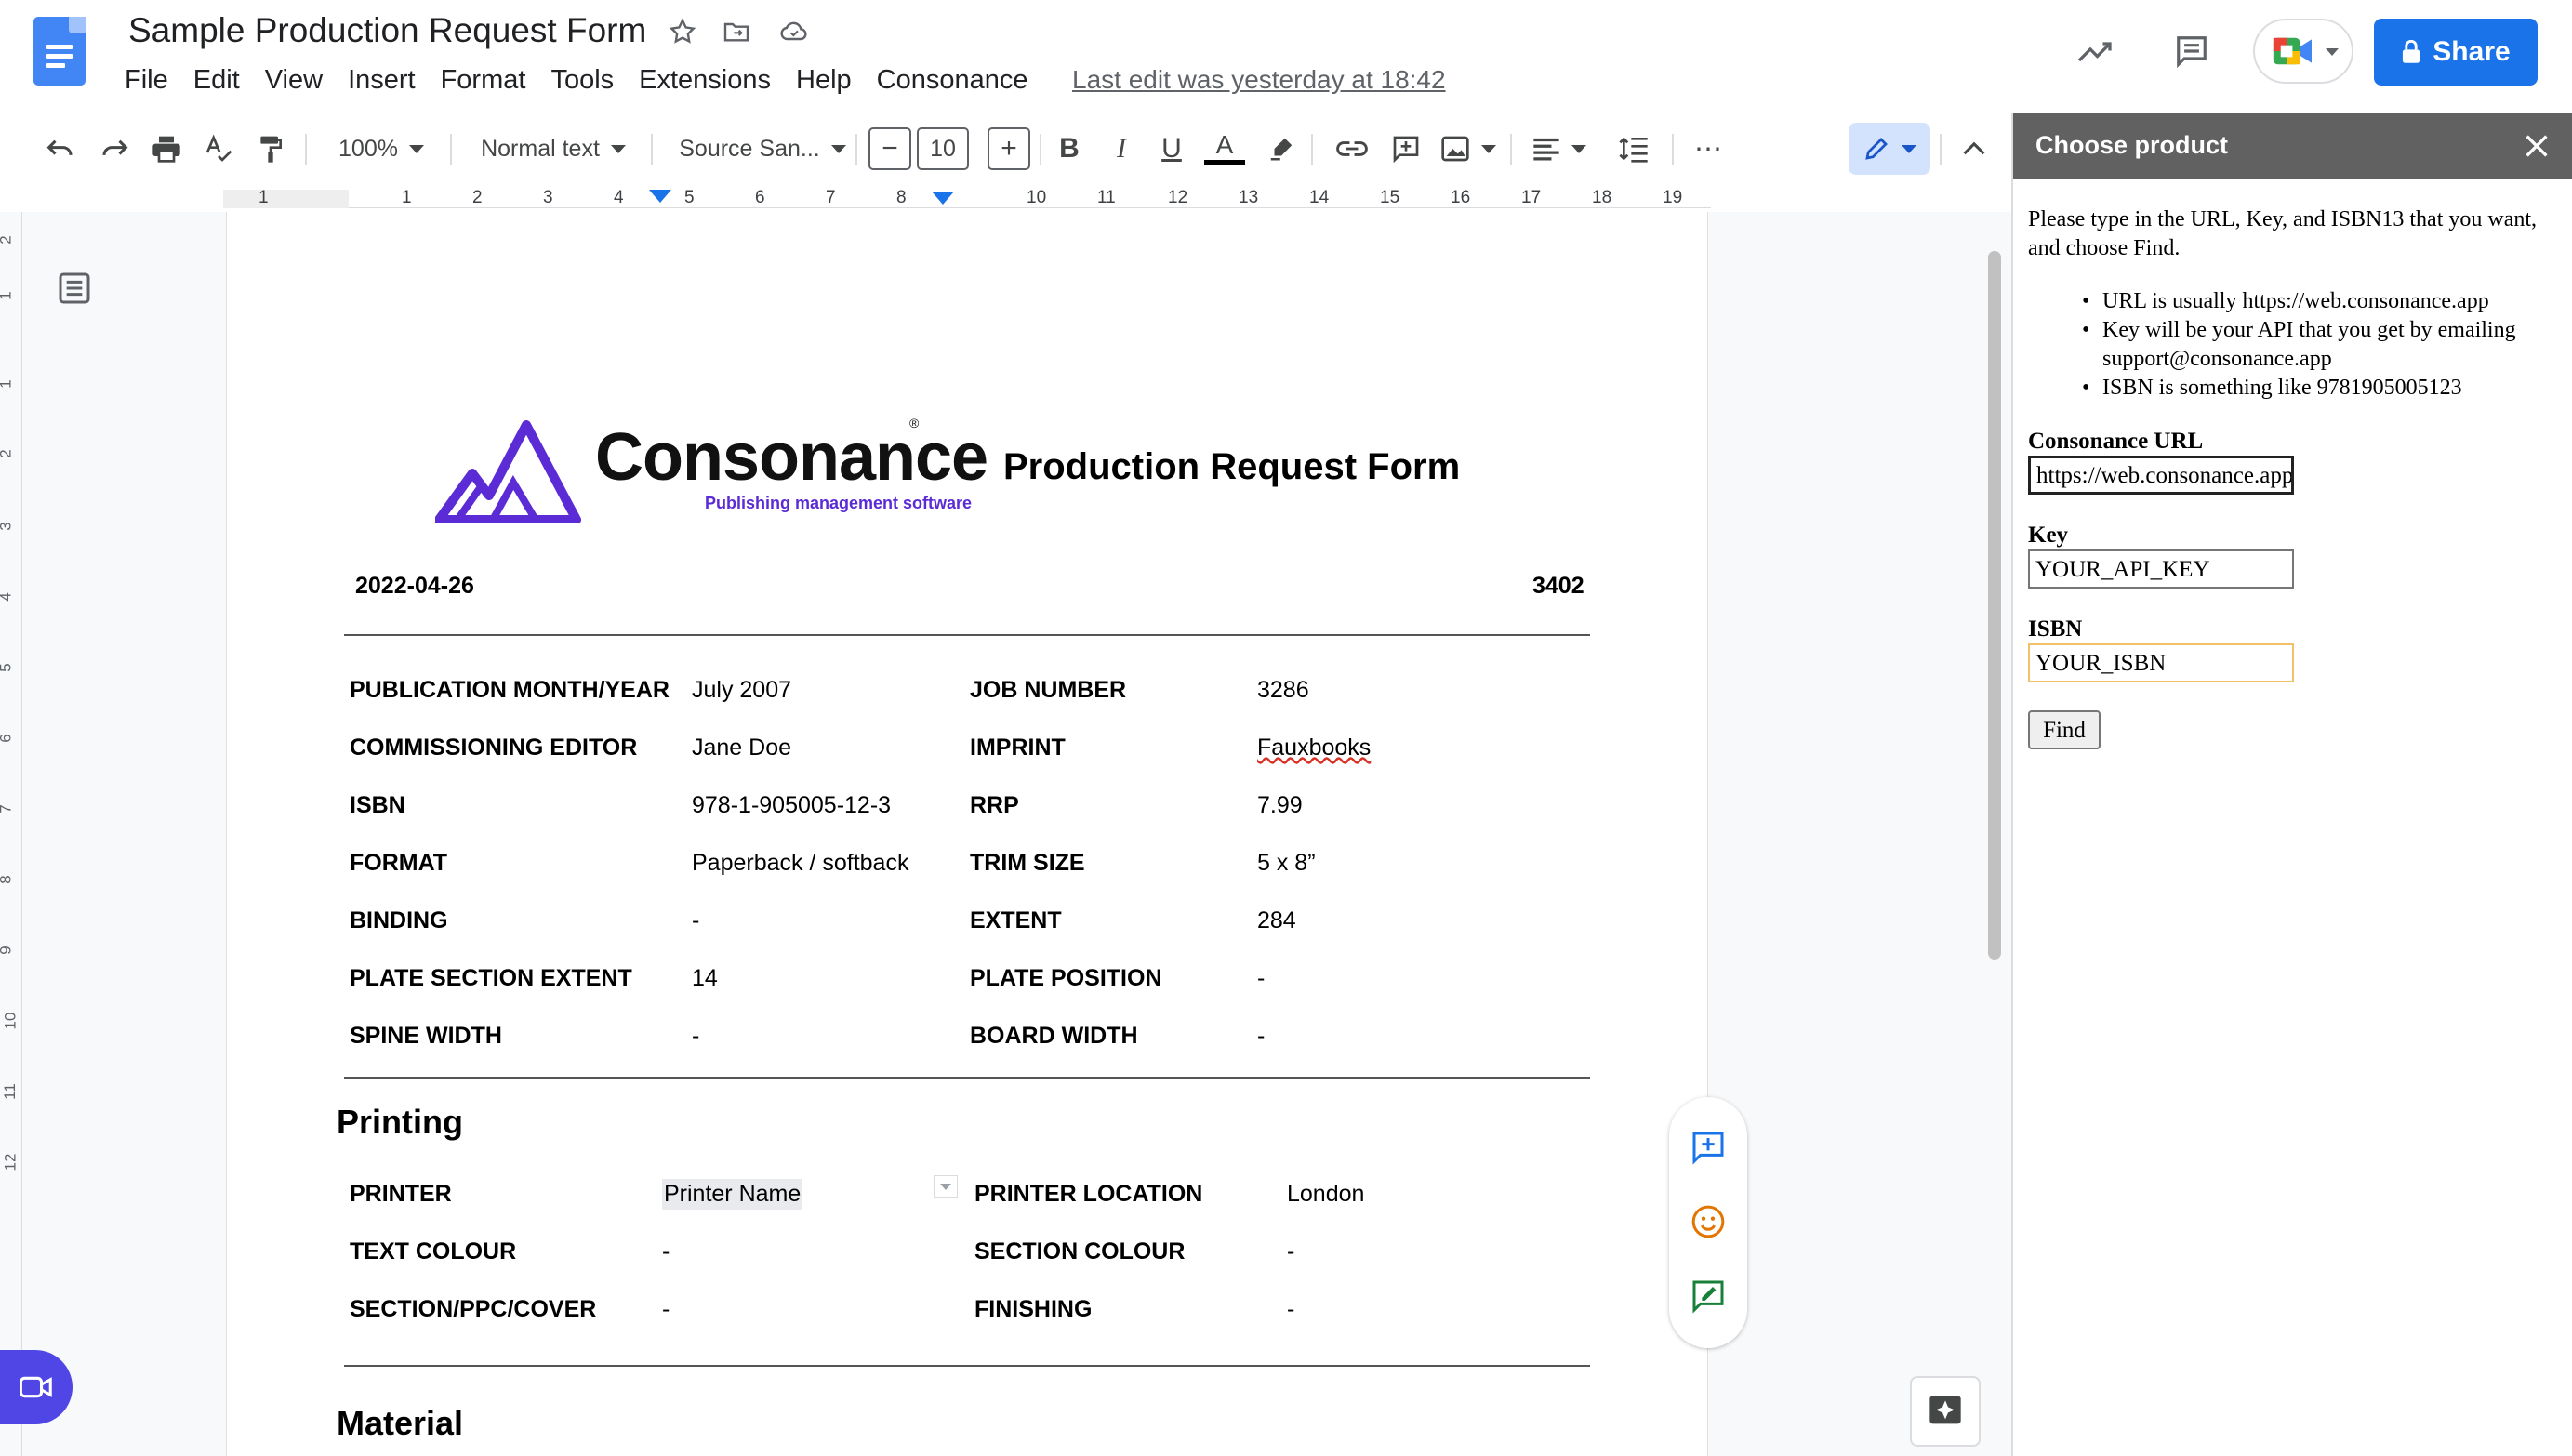  Describe the element at coordinates (2293, 388) in the screenshot. I see `help-bullet: ISBN is something like 9781905005123` at that location.